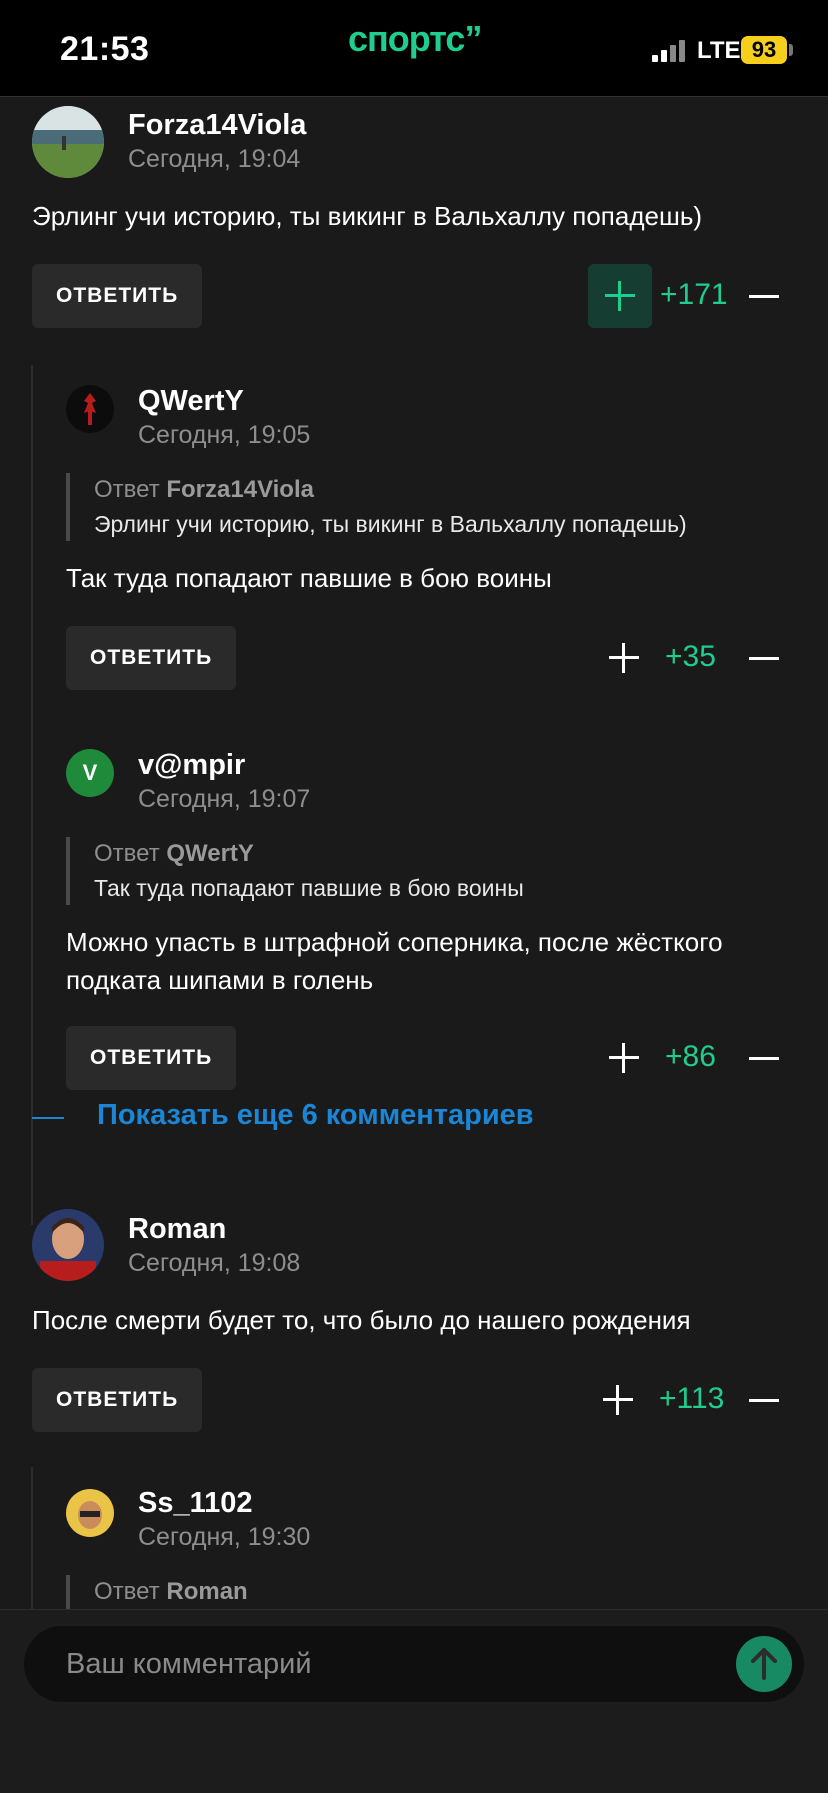 The height and width of the screenshot is (1793, 828). Describe the element at coordinates (177, 1229) in the screenshot. I see `comment-author: Roman` at that location.